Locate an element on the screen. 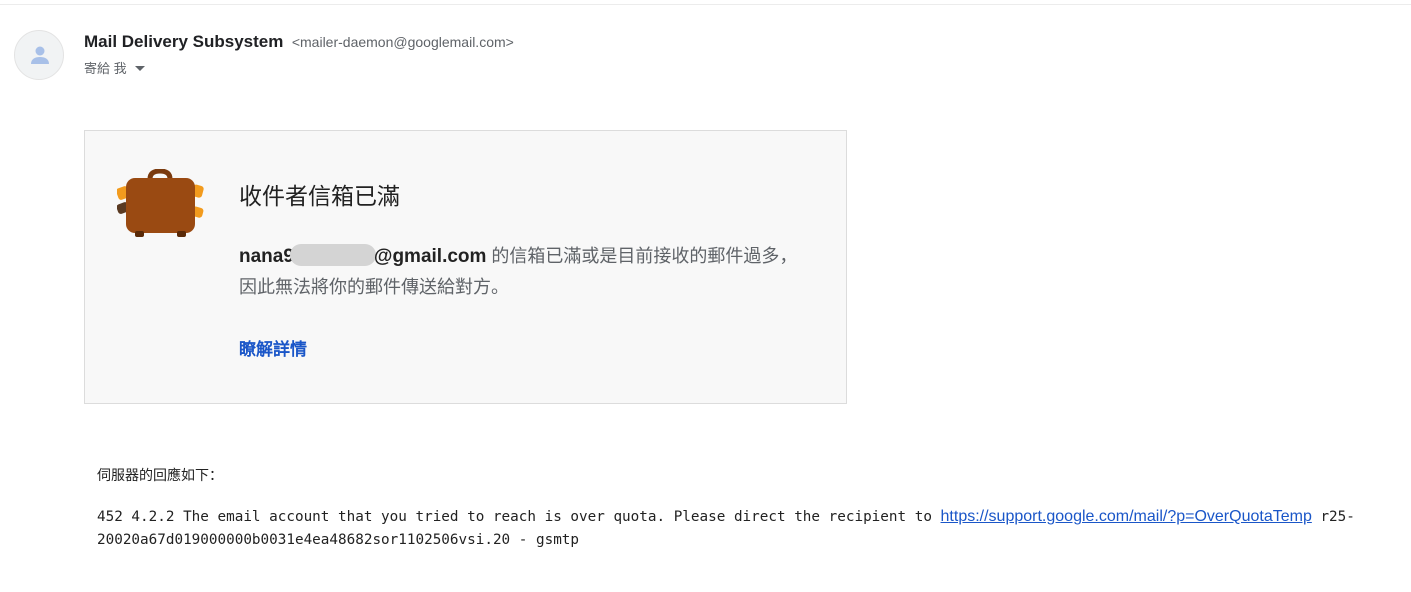 This screenshot has height=592, width=1411. sender-avatar is located at coordinates (39, 55).